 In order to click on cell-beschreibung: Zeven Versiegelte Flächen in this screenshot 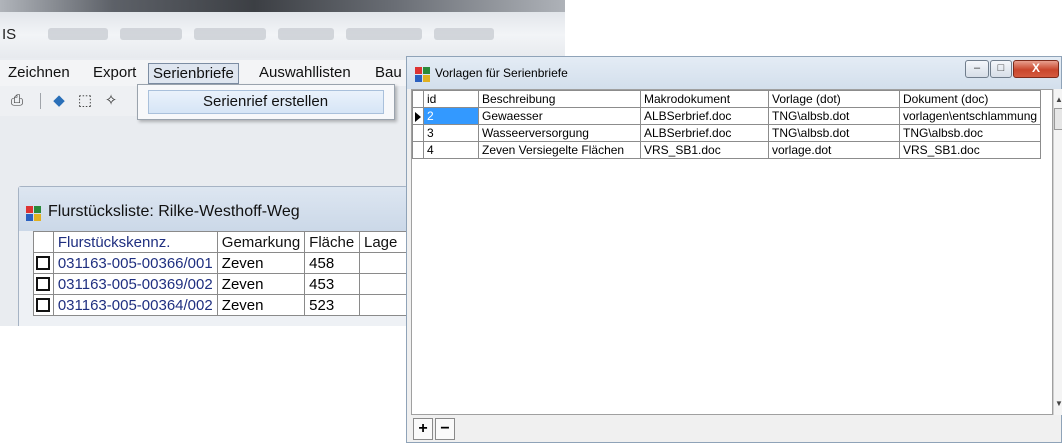, I will do `click(559, 150)`.